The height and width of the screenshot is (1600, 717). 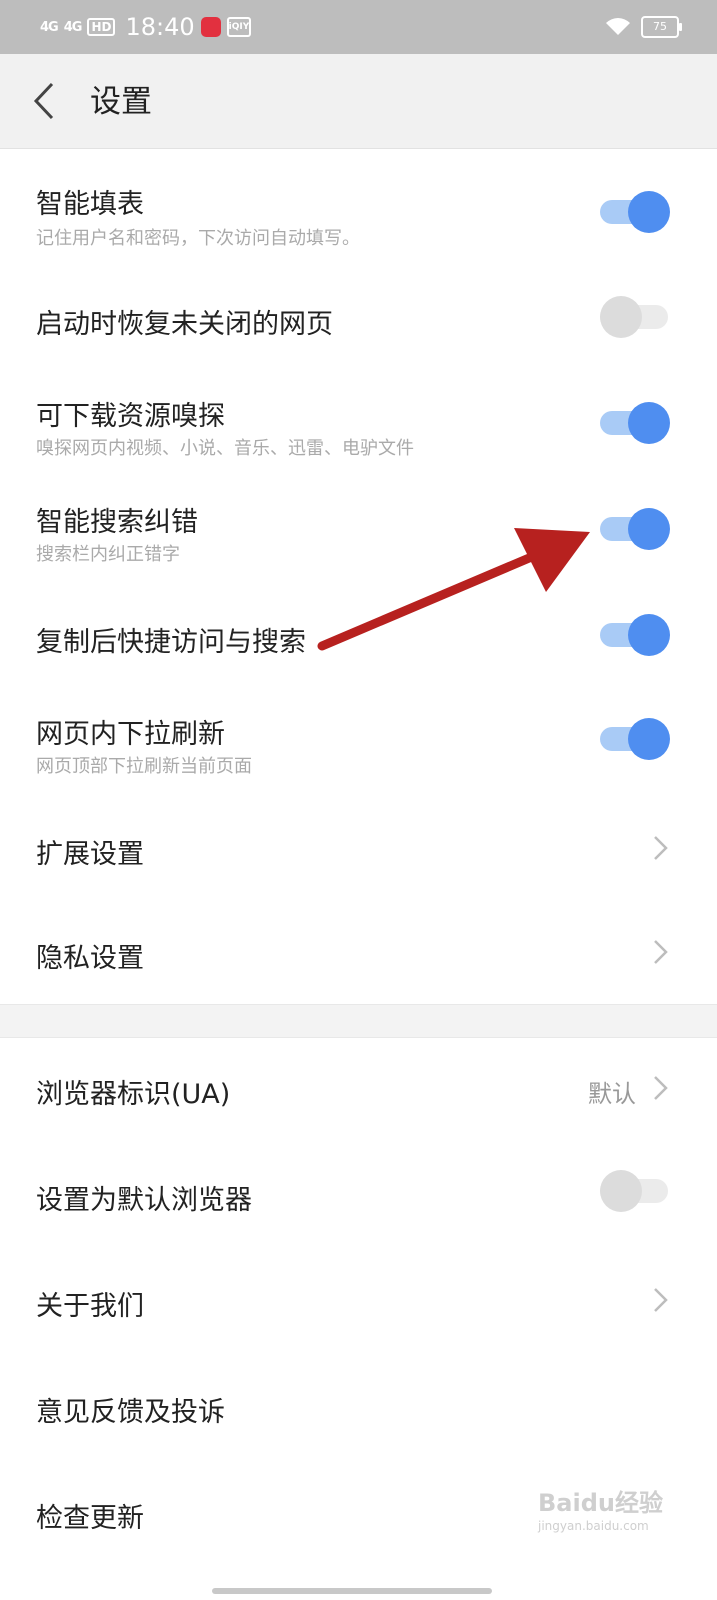 I want to click on setting-extensions: 扩展设置, so click(x=358, y=847).